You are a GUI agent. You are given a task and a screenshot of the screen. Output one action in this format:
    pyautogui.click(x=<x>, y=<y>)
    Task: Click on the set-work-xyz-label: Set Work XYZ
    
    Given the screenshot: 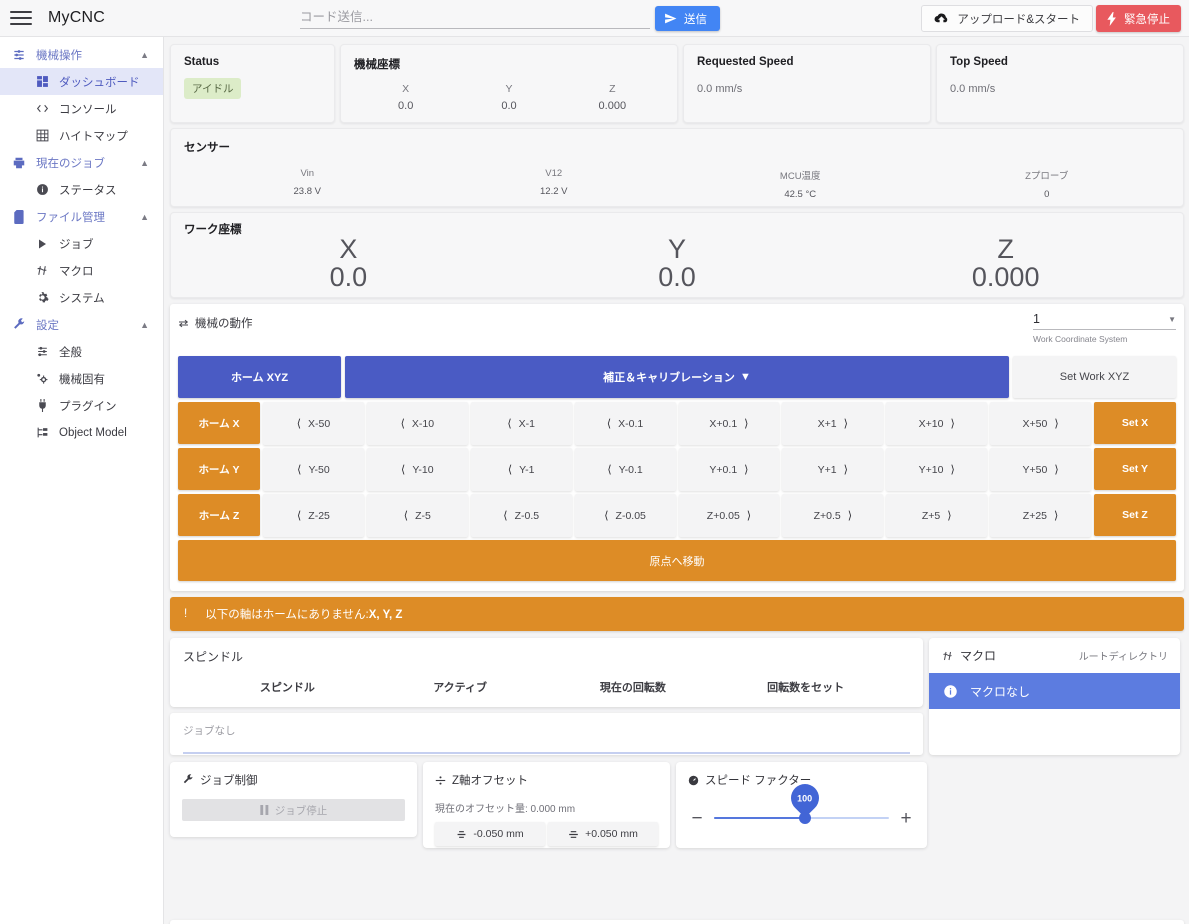 What is the action you would take?
    pyautogui.click(x=1094, y=377)
    